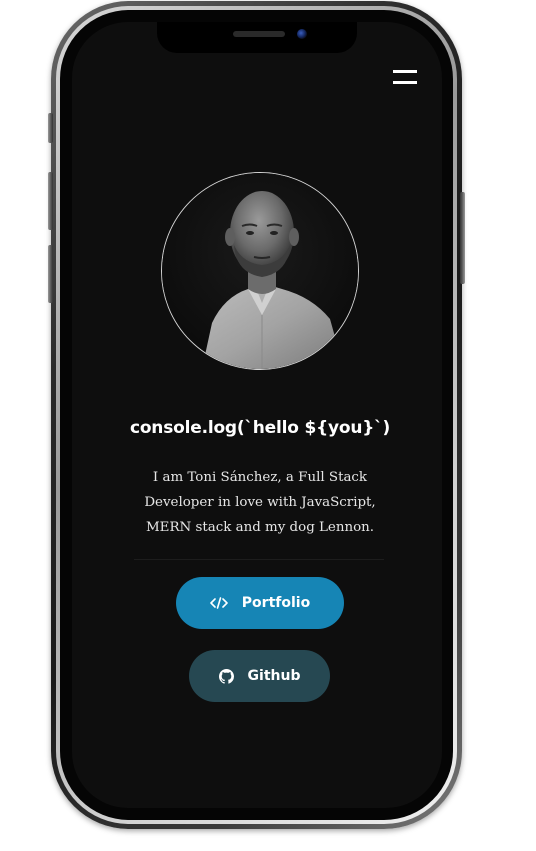 The width and height of the screenshot is (536, 851). I want to click on bio-line: Developer in love with JavaScript,, so click(260, 502).